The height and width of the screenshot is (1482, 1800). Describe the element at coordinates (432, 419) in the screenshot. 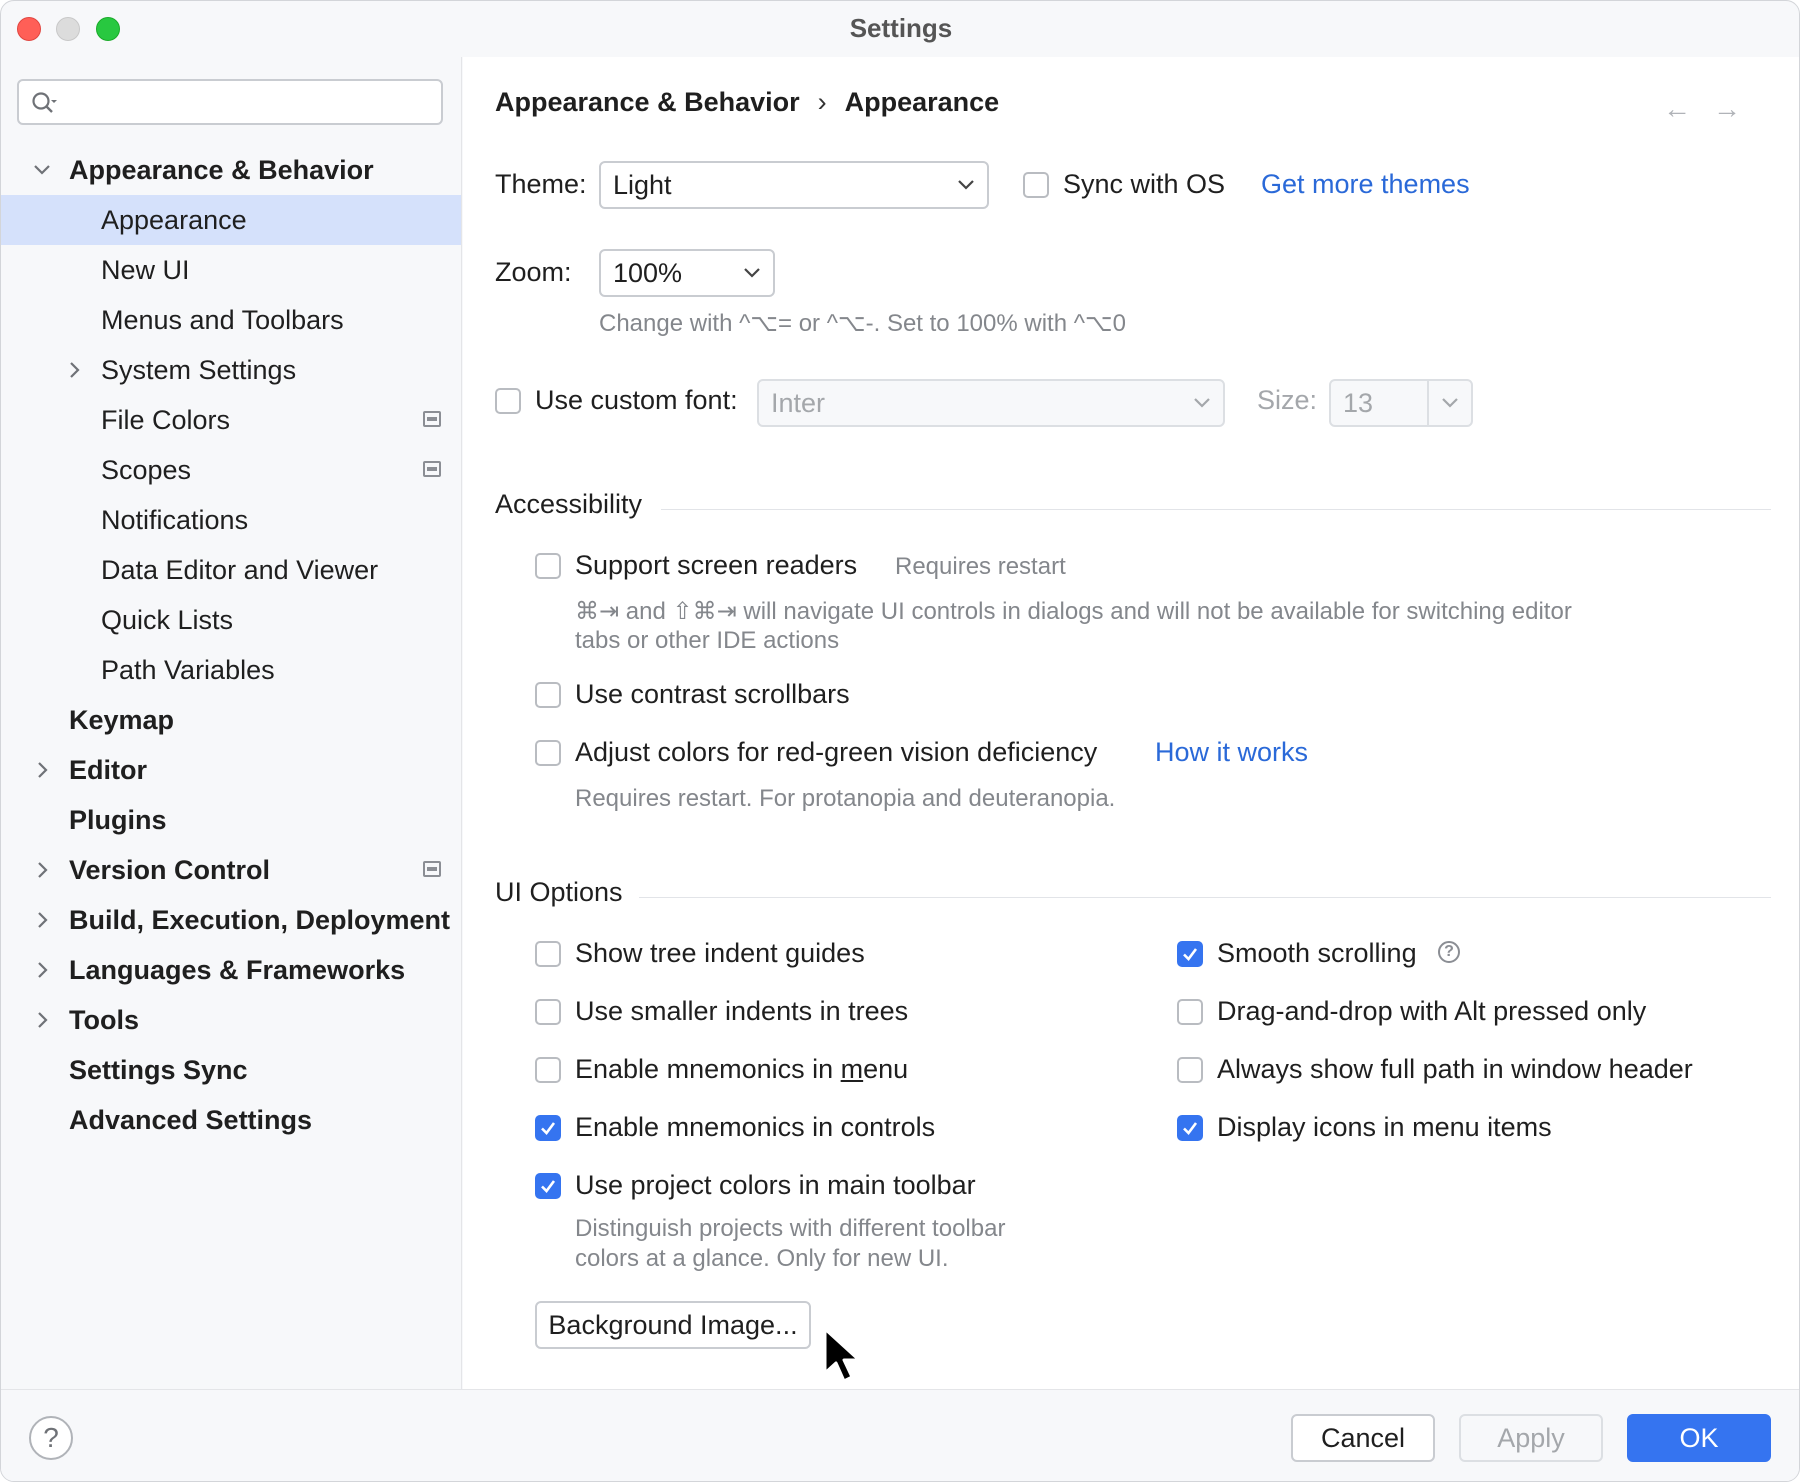

I see `project-scope-icon` at that location.